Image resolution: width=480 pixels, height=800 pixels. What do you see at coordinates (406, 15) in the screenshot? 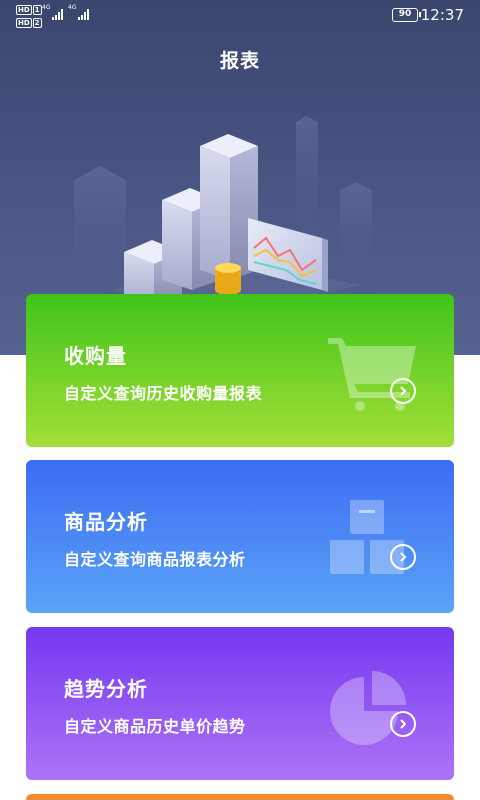
I see `battery-icon: 90` at bounding box center [406, 15].